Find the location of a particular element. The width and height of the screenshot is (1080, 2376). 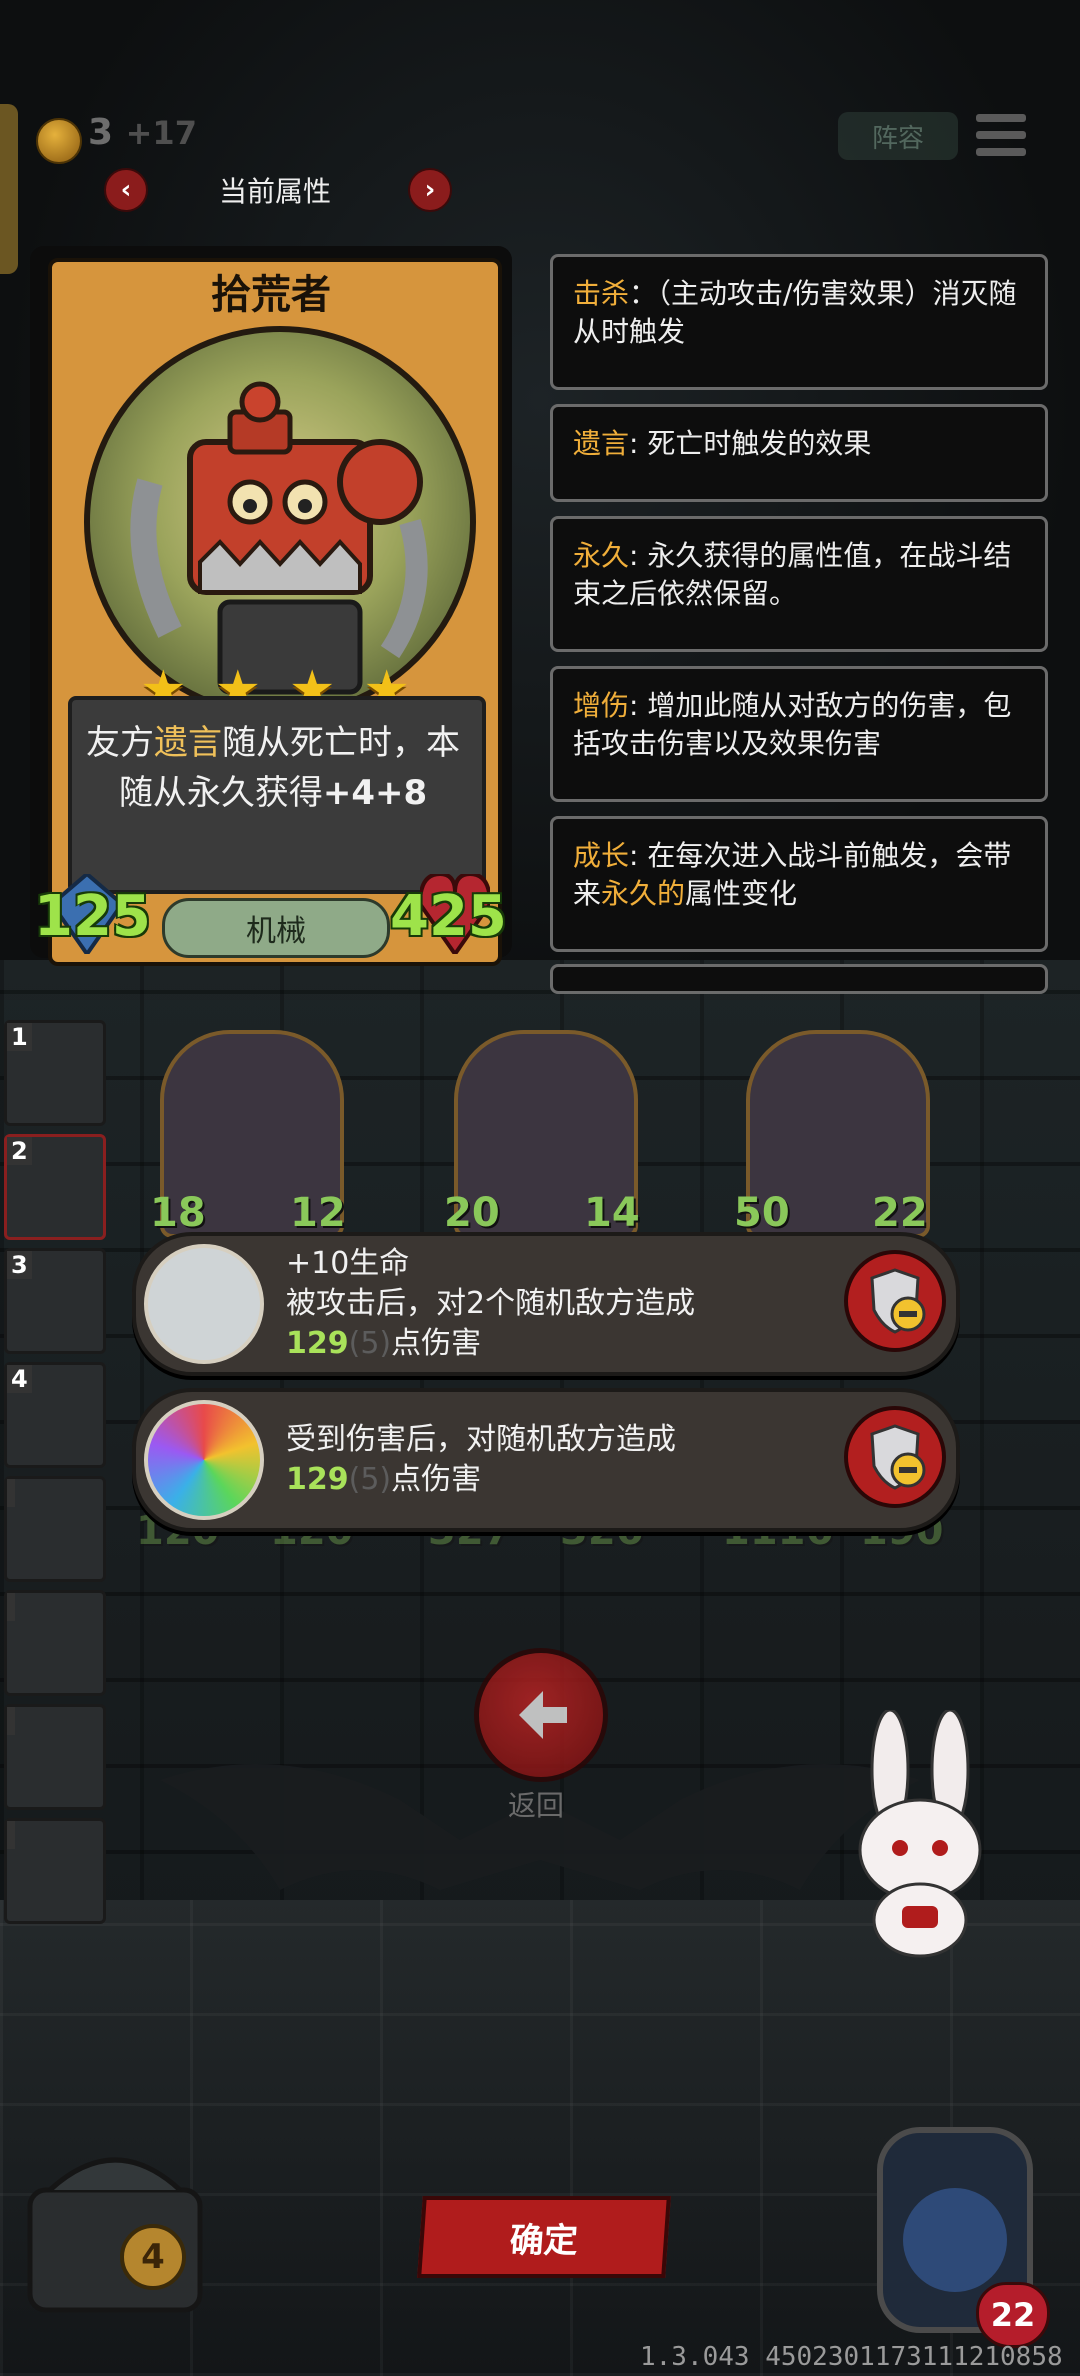

minion-attack: 50 is located at coordinates (762, 1213).